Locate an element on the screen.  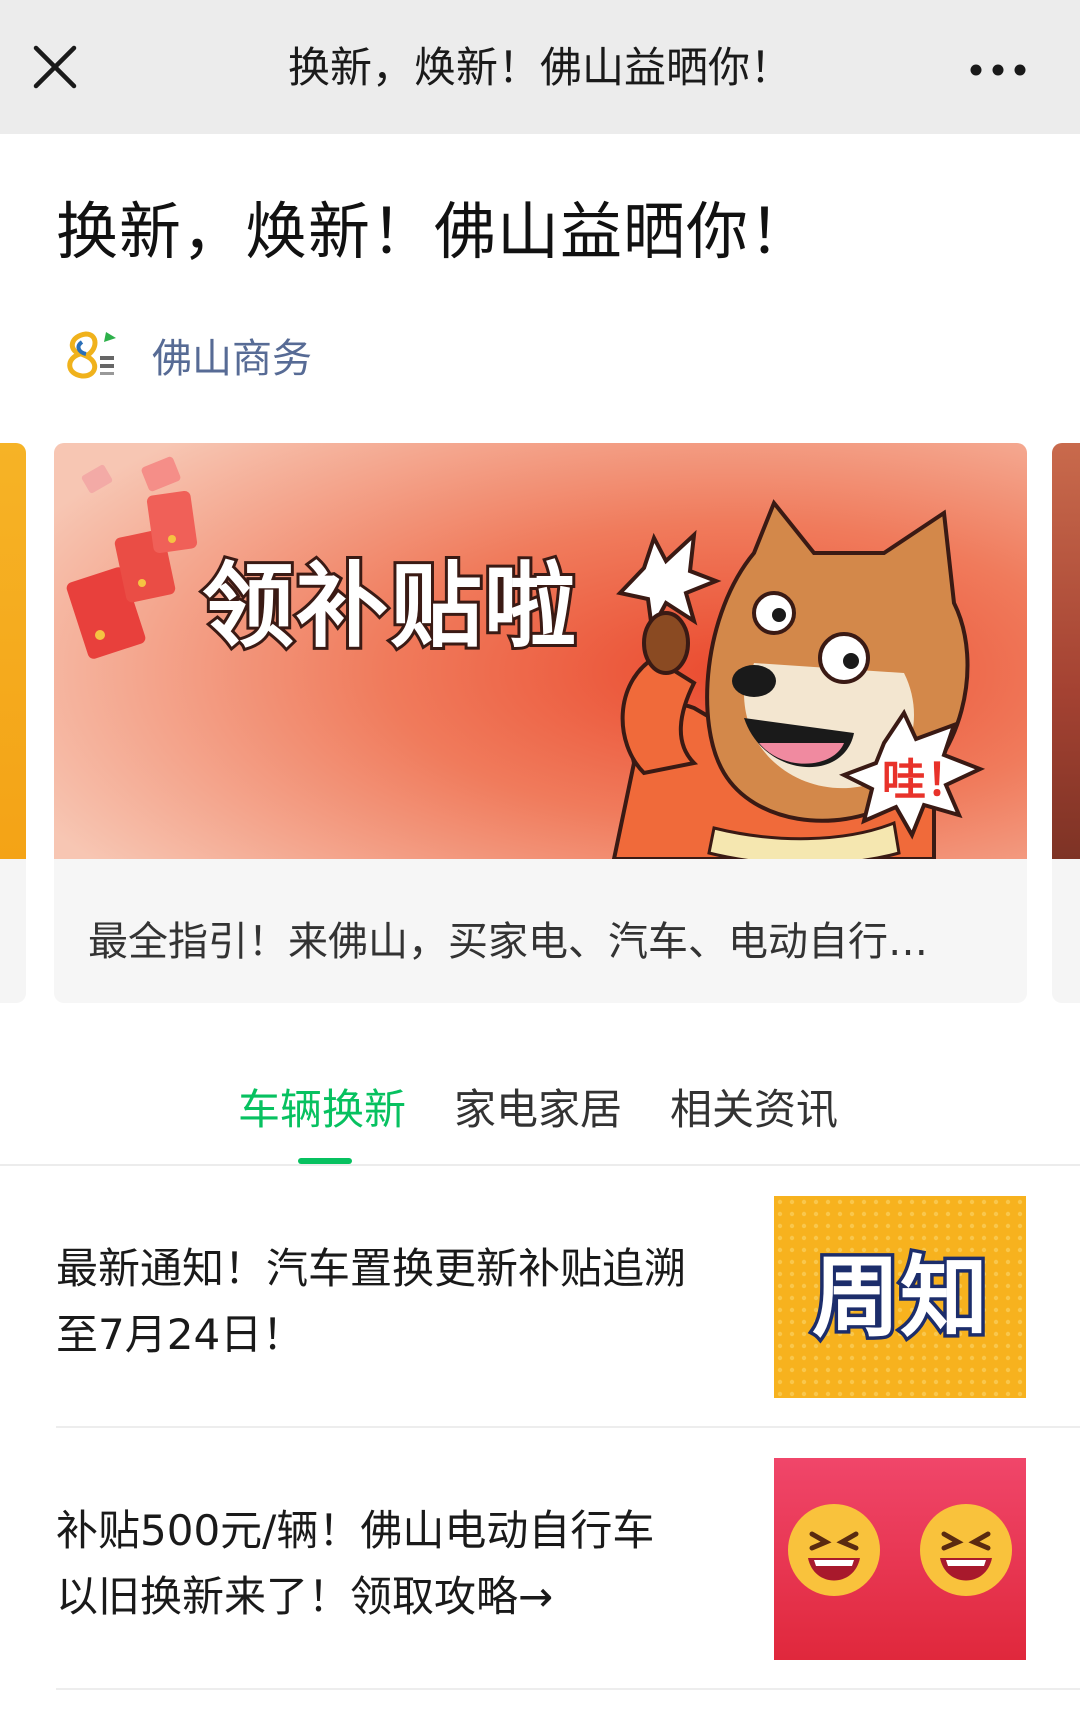
news-title-line: 补贴500元/辆！佛山电动自行车 is located at coordinates (355, 1530).